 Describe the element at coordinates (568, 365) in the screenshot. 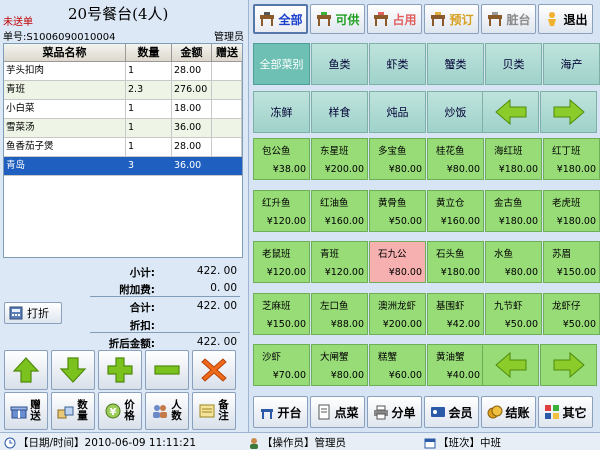

I see `dish-next-page-button` at that location.